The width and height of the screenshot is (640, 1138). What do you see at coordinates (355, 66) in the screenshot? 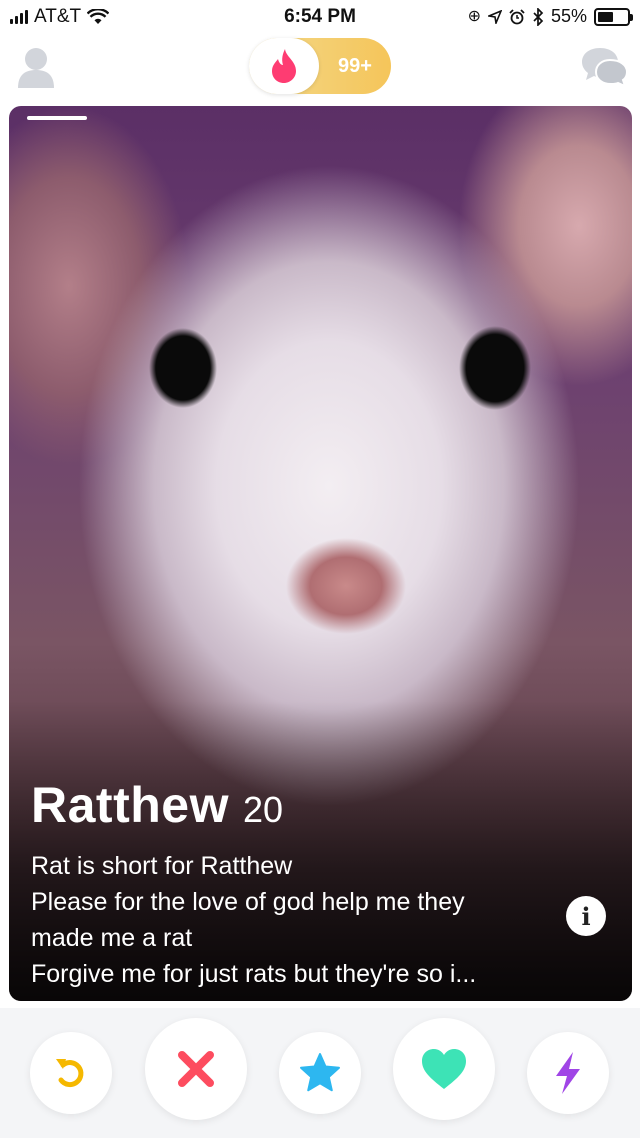
I see `likes-count-badge: 99+` at bounding box center [355, 66].